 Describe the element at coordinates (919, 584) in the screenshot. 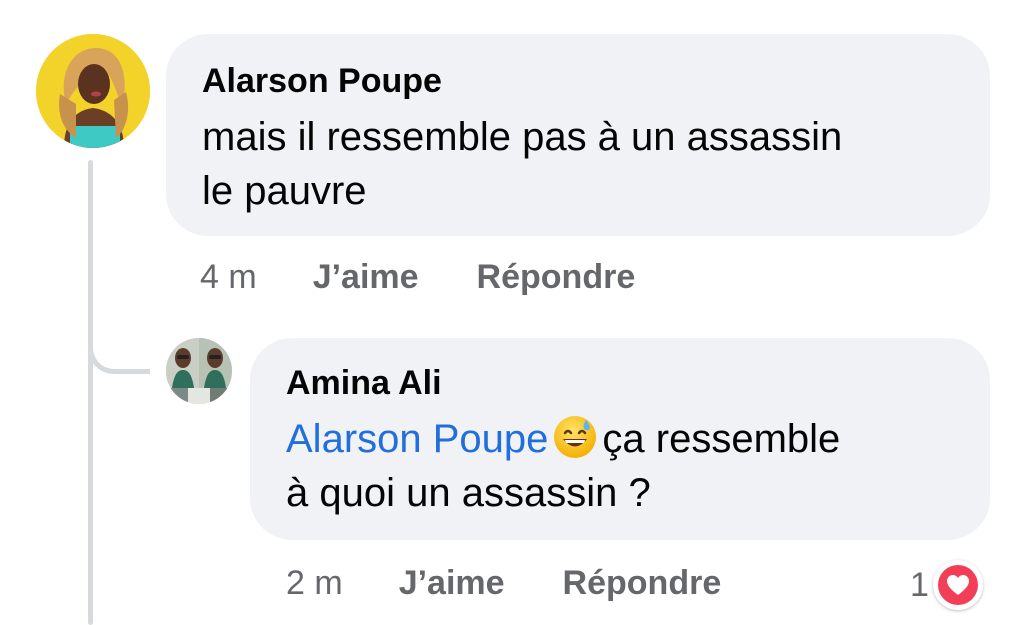

I see `reaction-count: 1` at that location.